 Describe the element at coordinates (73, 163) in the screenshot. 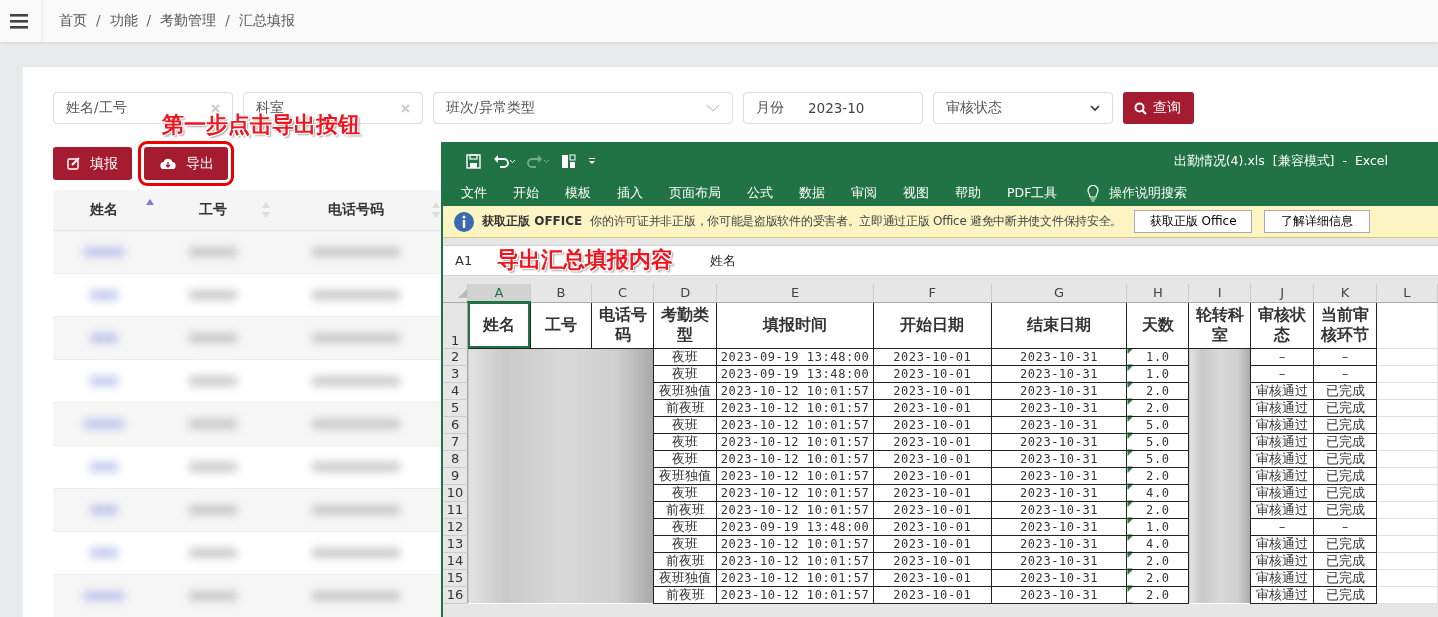

I see `edit-icon` at that location.